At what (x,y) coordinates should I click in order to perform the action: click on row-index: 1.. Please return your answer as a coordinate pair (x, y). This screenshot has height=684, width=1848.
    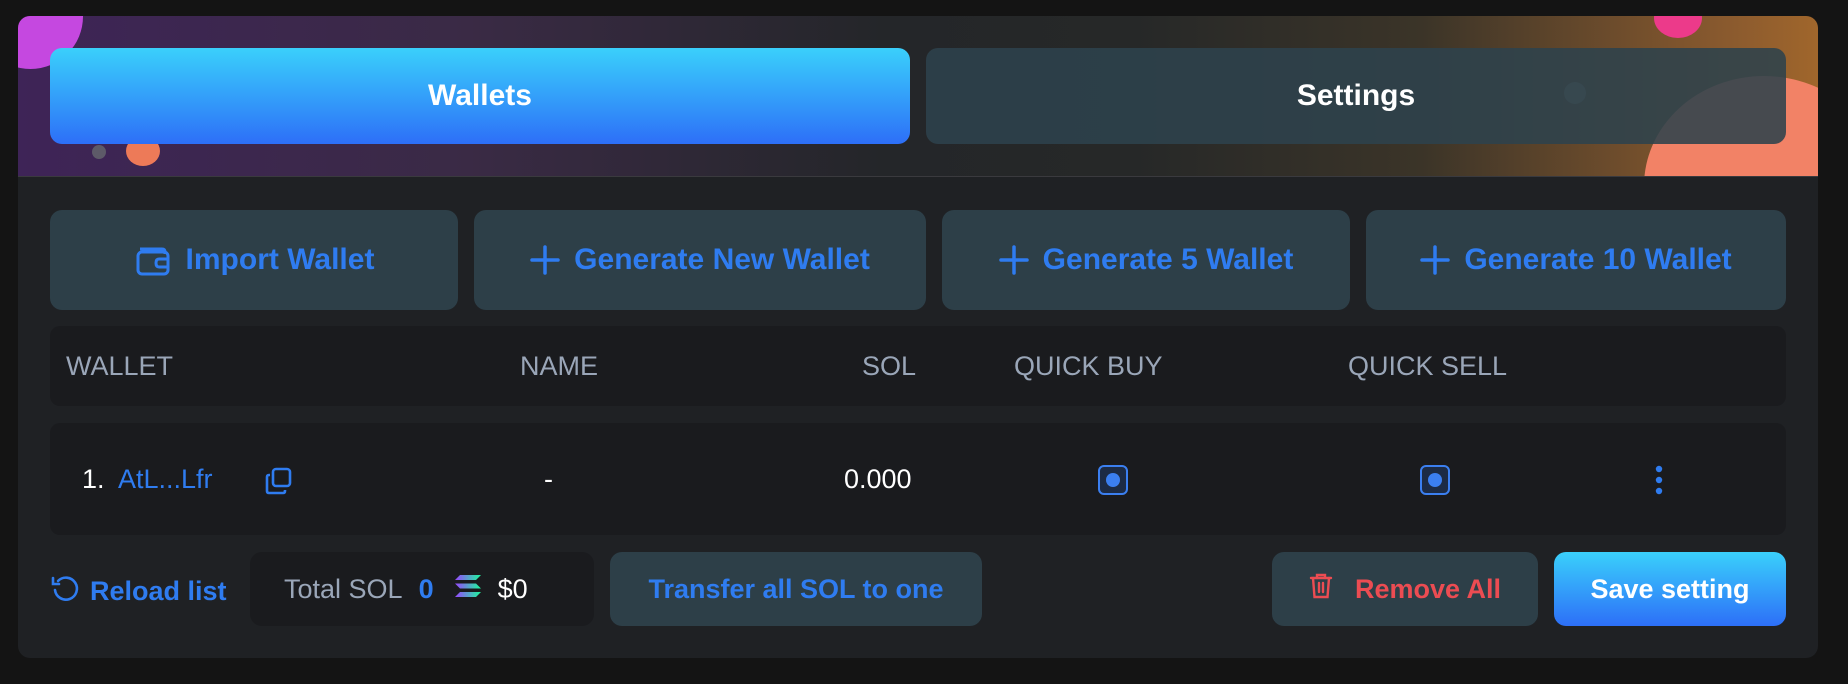
    Looking at the image, I should click on (93, 479).